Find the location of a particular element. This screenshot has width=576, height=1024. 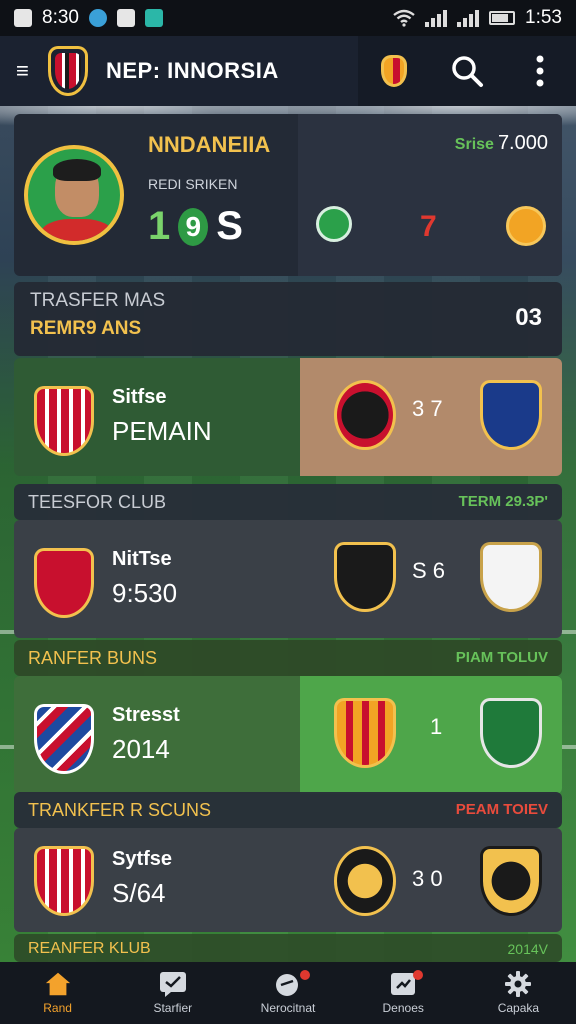

score-digit: 1 is located at coordinates (159, 226).